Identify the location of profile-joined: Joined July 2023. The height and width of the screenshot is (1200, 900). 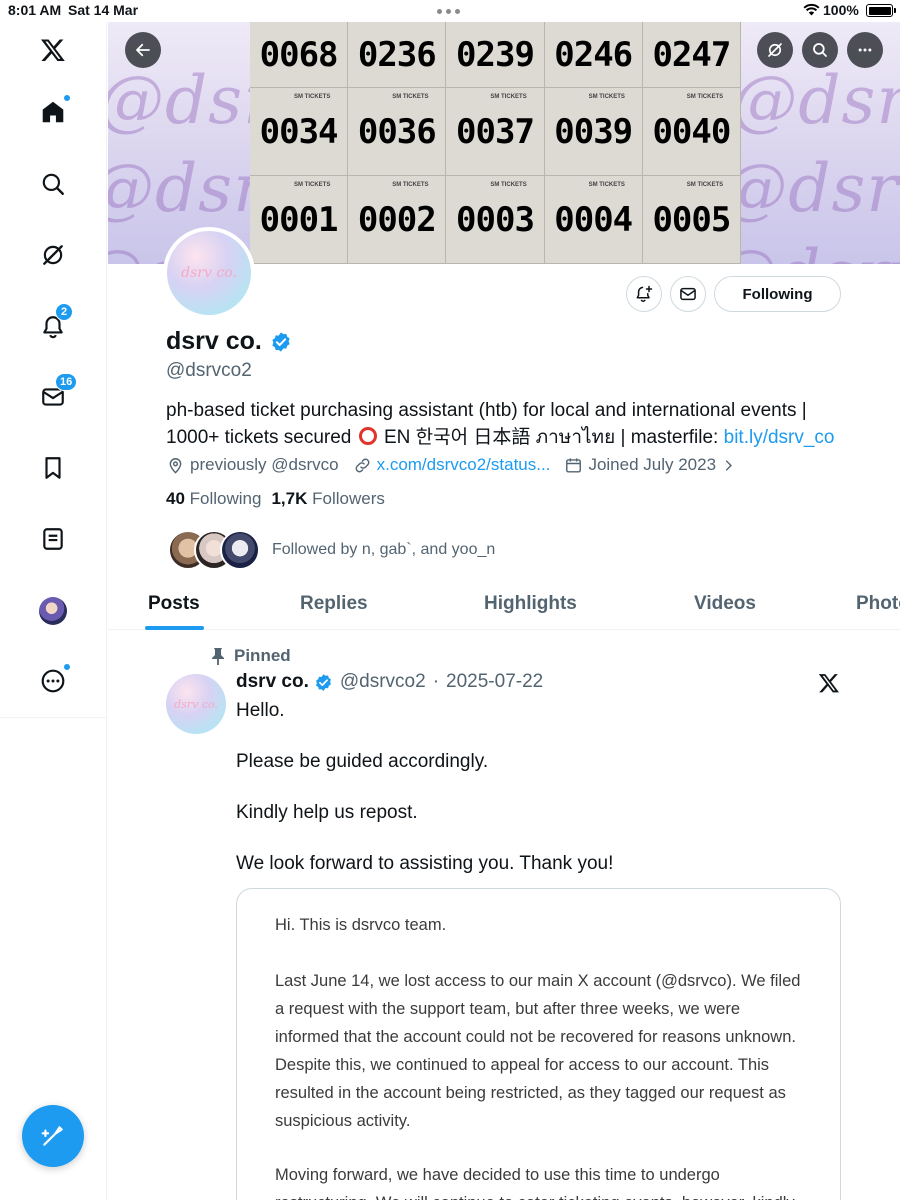
(652, 464).